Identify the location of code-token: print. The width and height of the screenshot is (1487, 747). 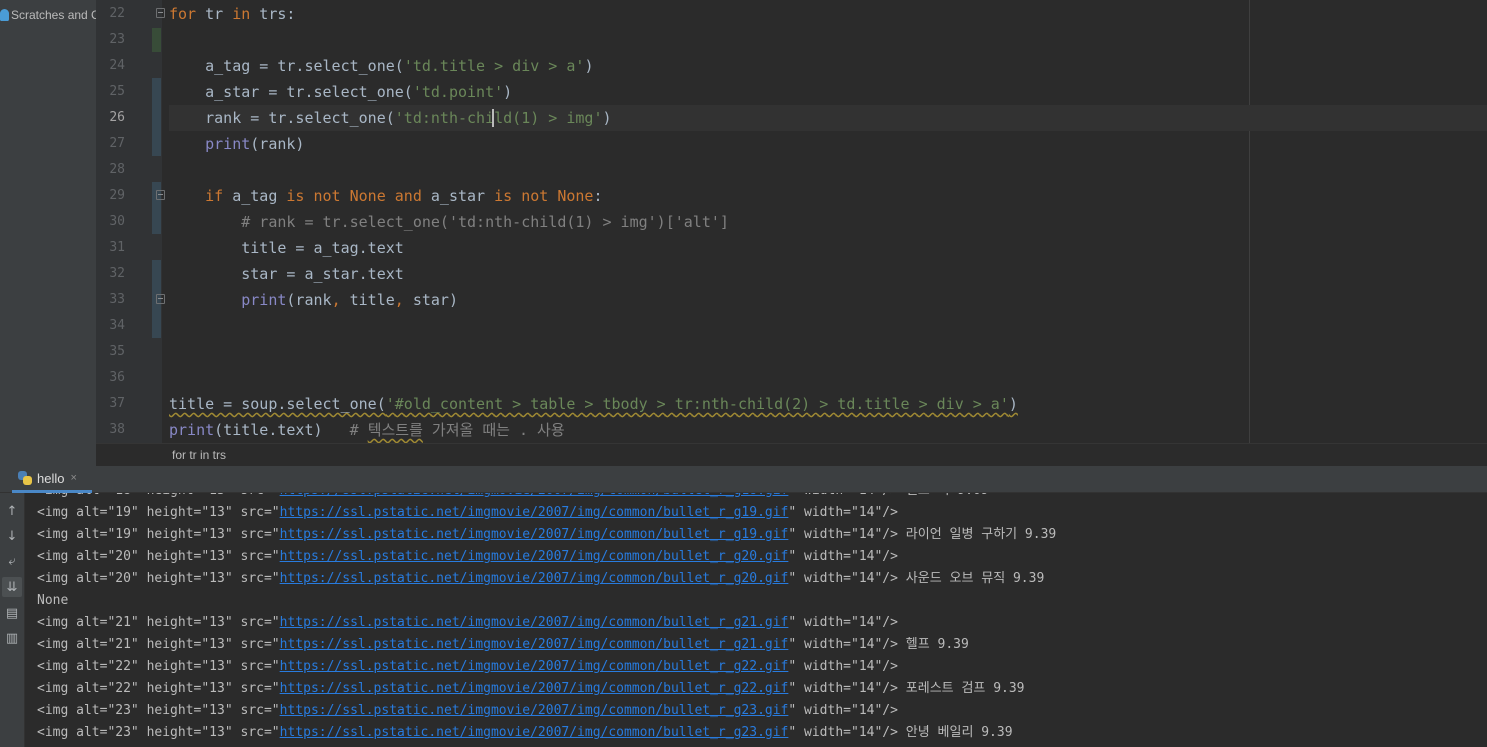
(192, 430).